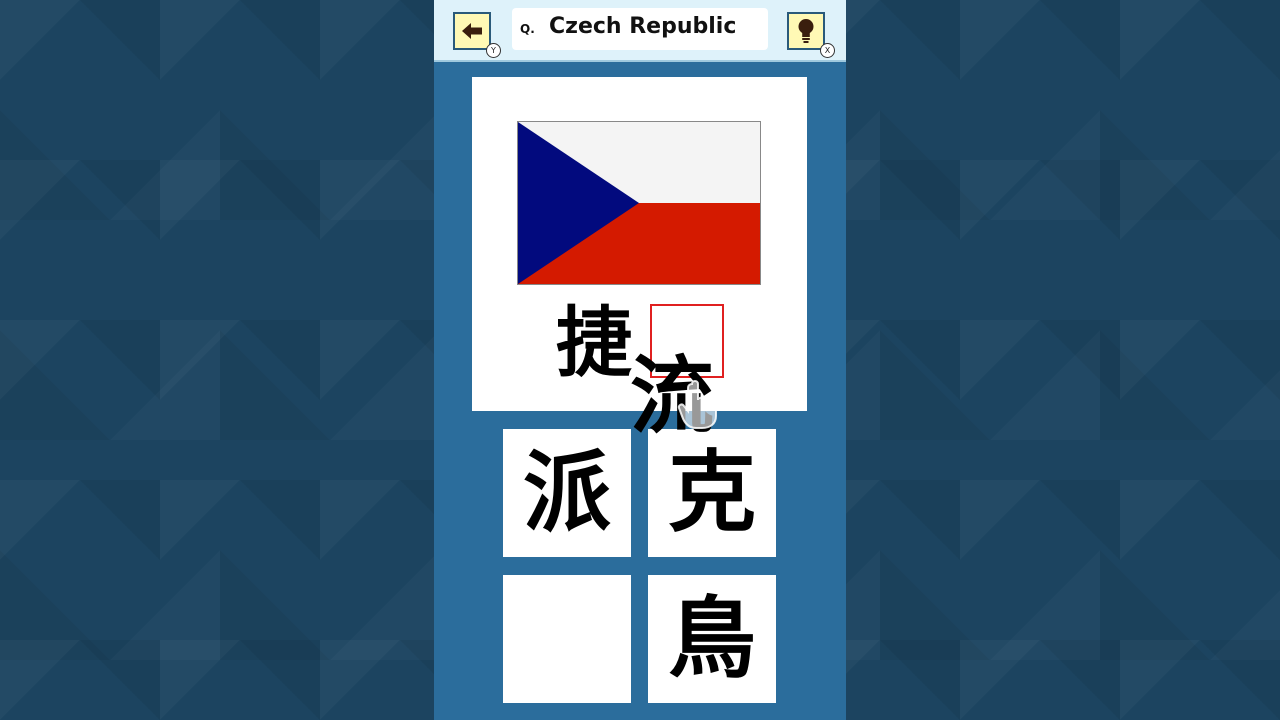 The image size is (1280, 720). I want to click on hint-button, so click(806, 31).